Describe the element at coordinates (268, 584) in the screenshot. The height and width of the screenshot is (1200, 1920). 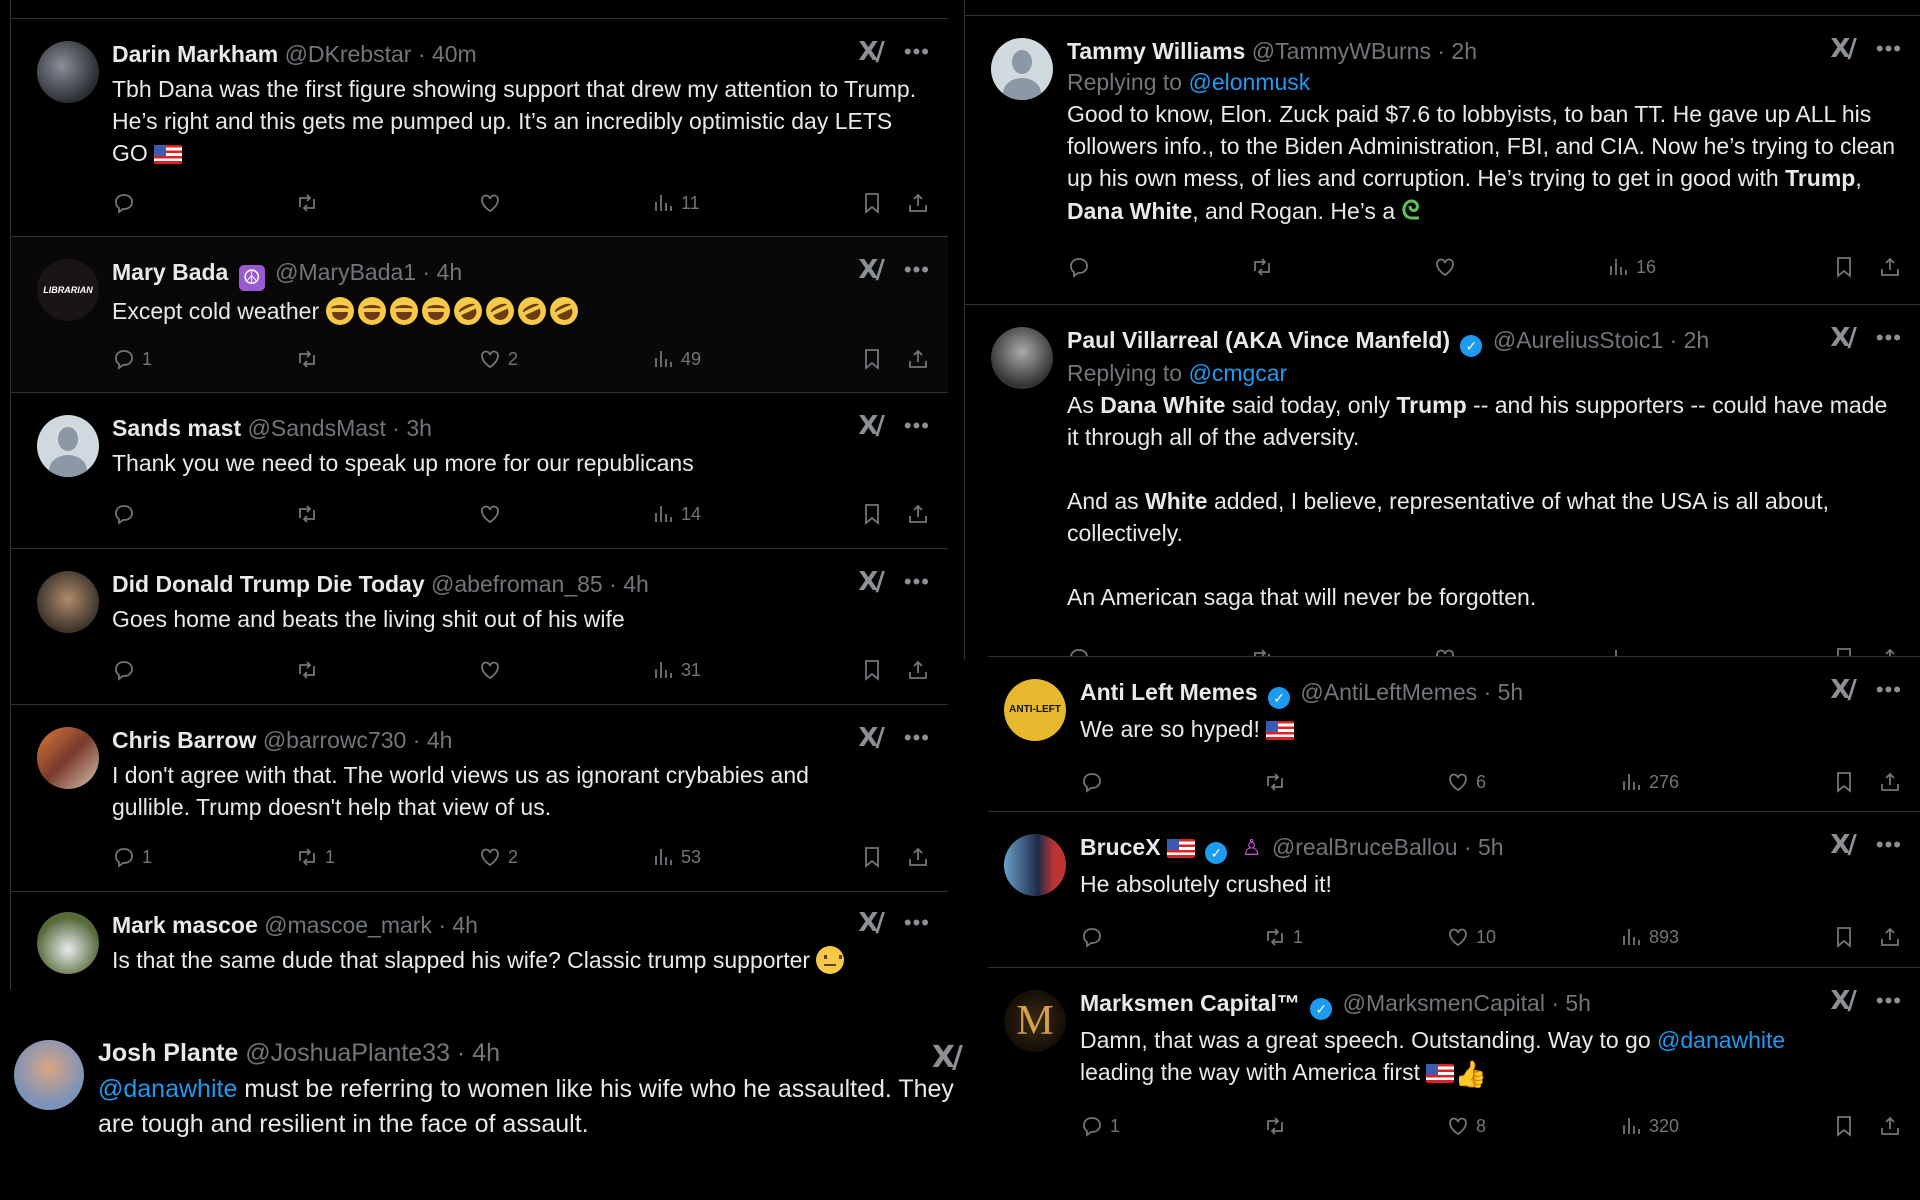
I see `display-name: Did Donald Trump Die Today` at that location.